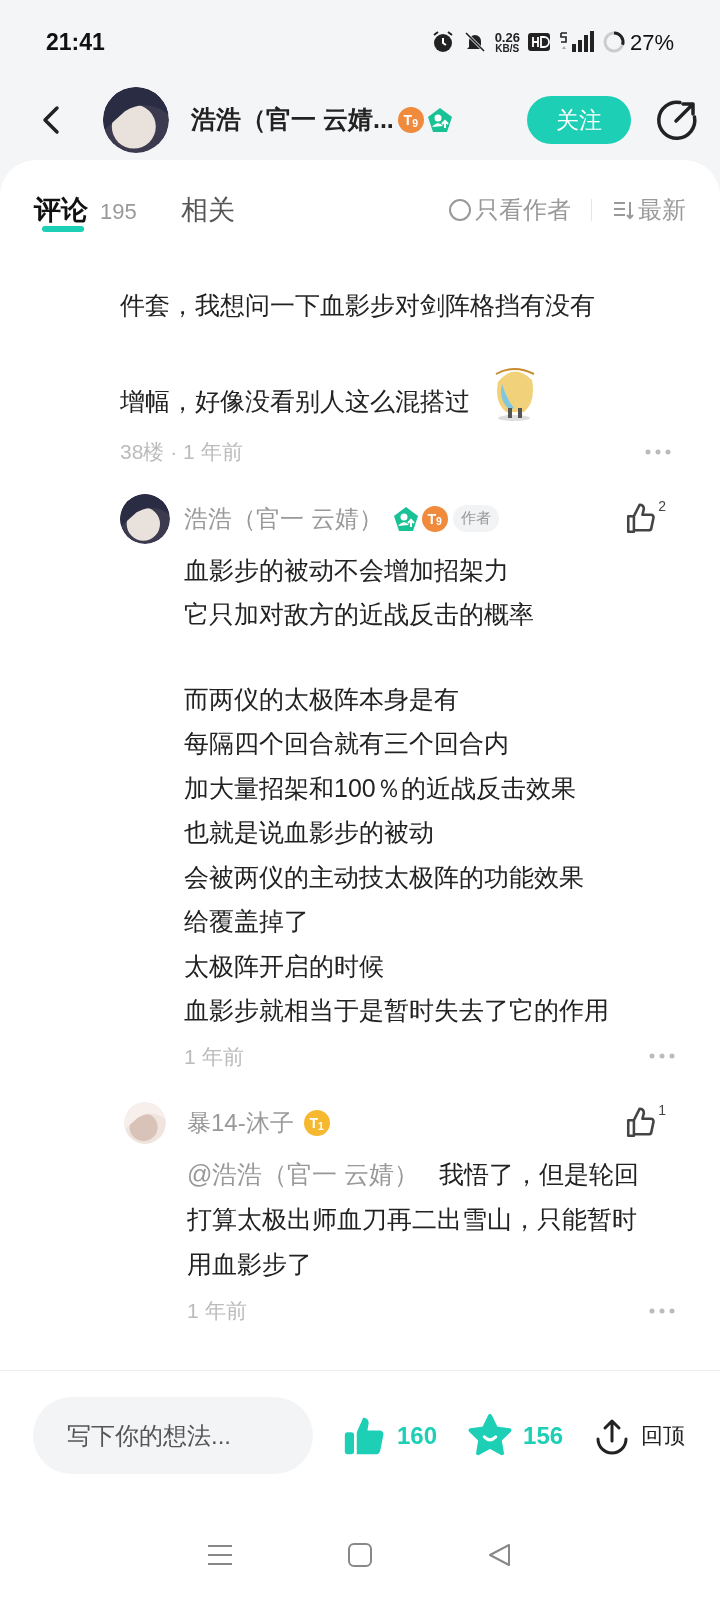 The image size is (720, 1610). What do you see at coordinates (490, 1435) in the screenshot?
I see `star-icon` at bounding box center [490, 1435].